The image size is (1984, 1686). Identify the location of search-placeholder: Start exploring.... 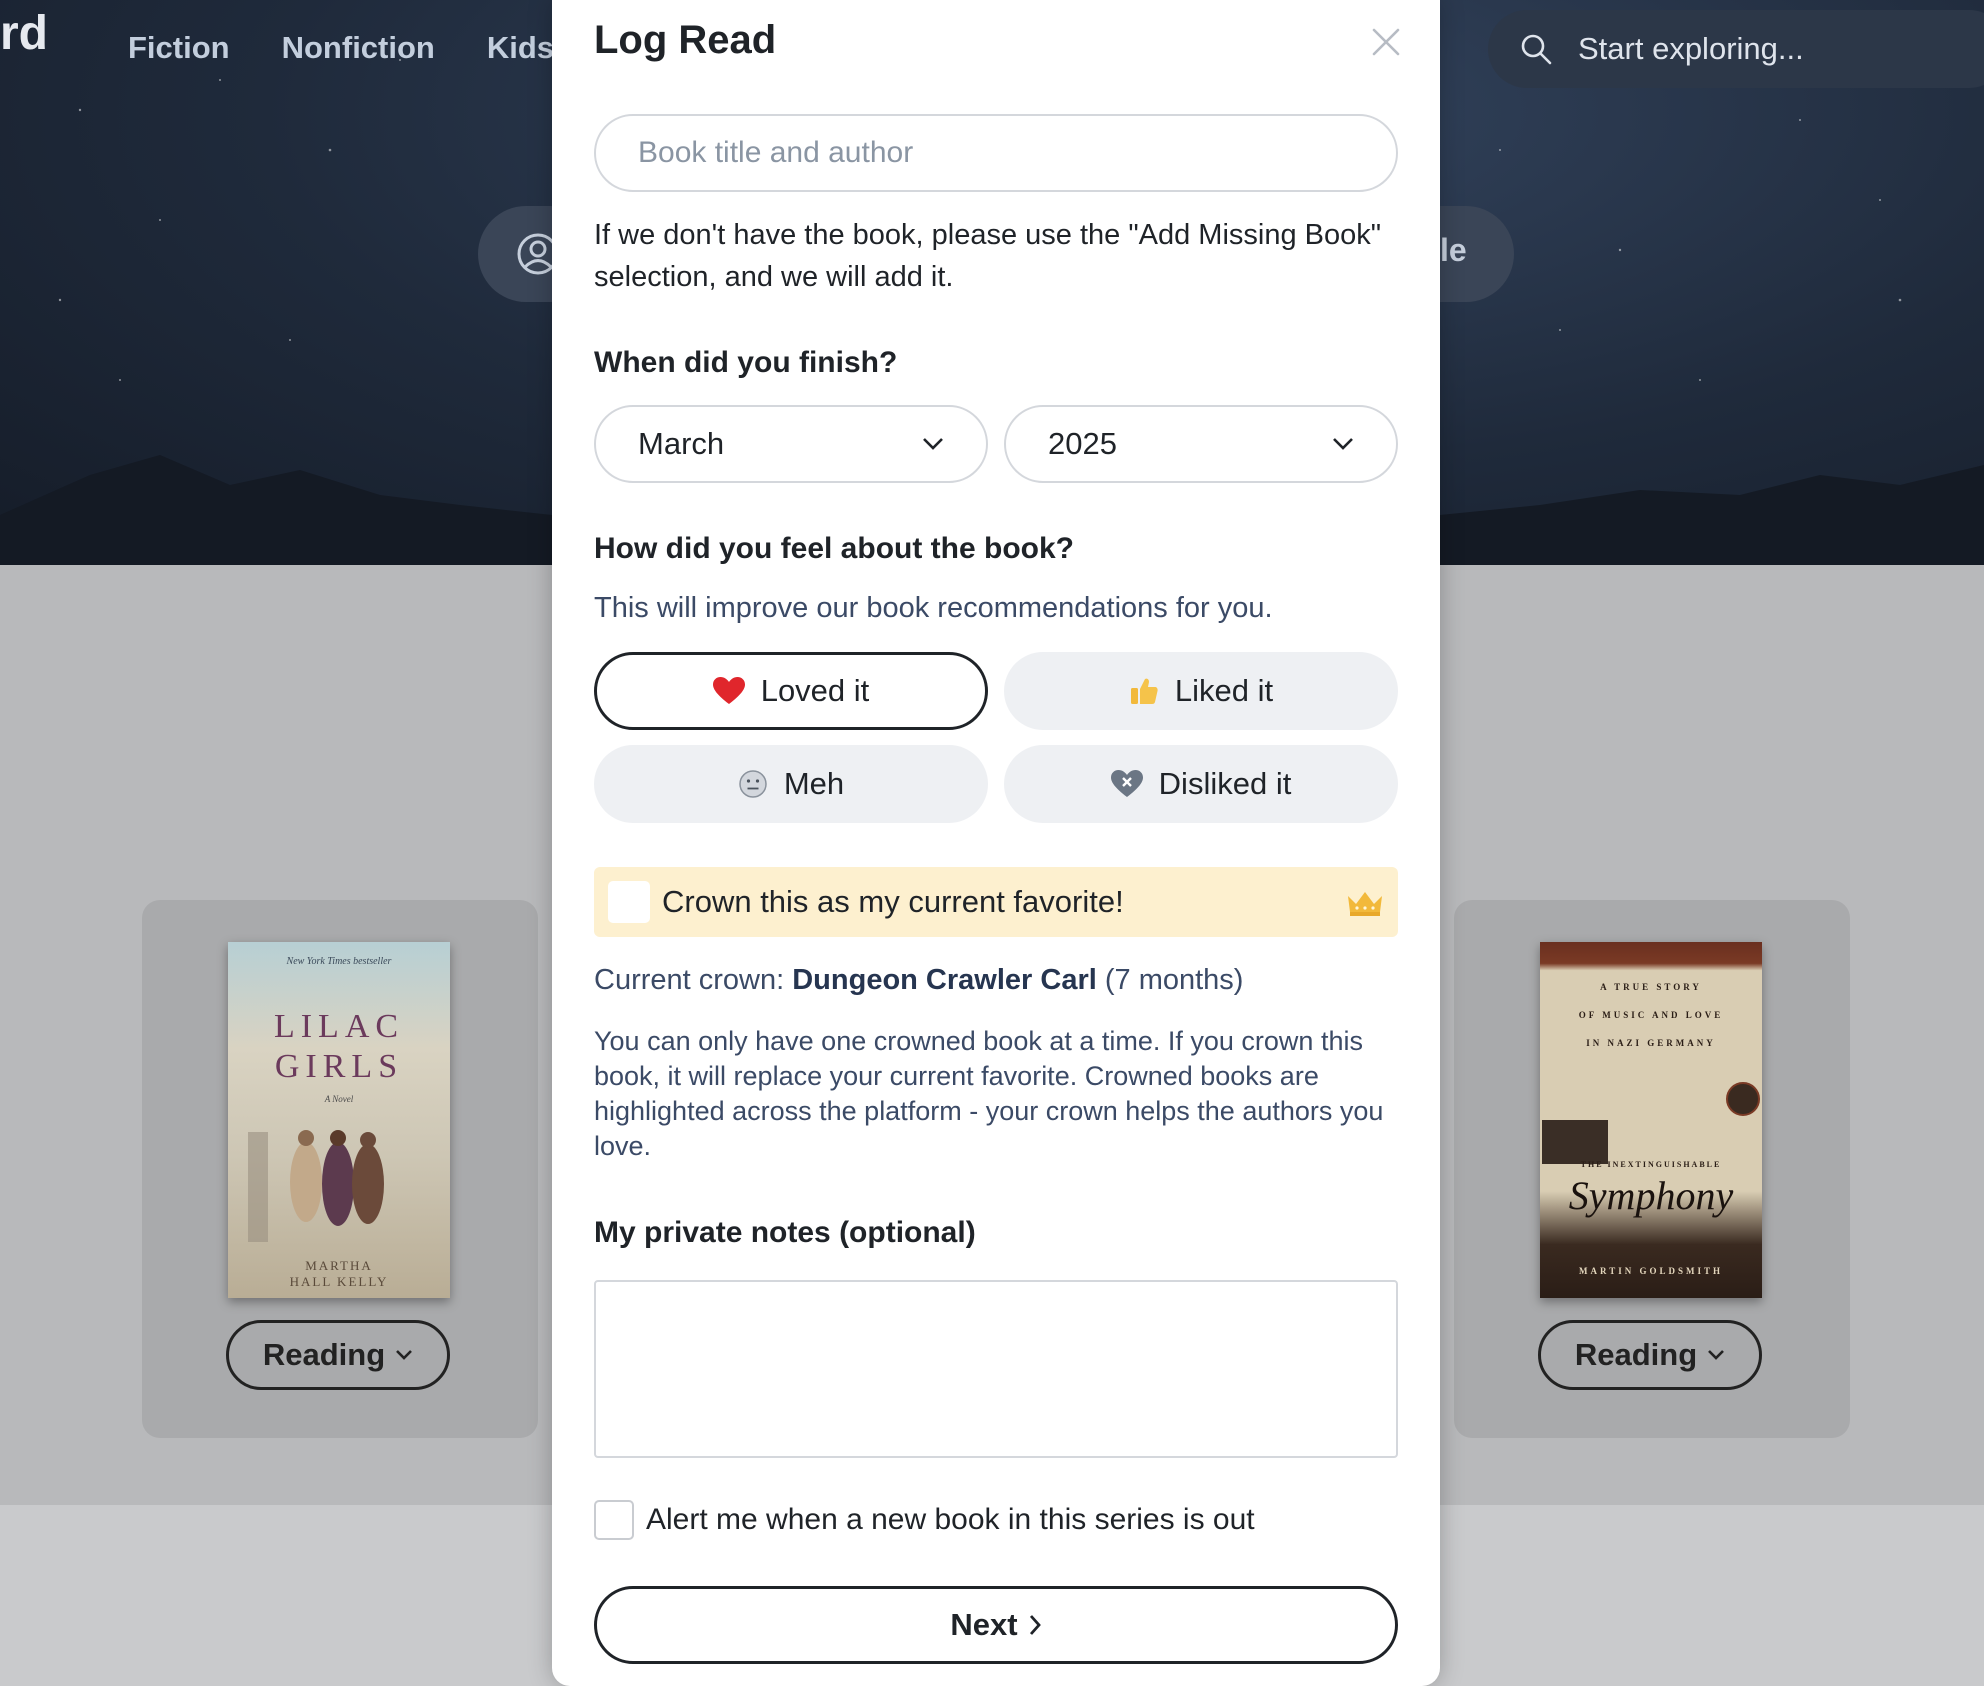
(1691, 48).